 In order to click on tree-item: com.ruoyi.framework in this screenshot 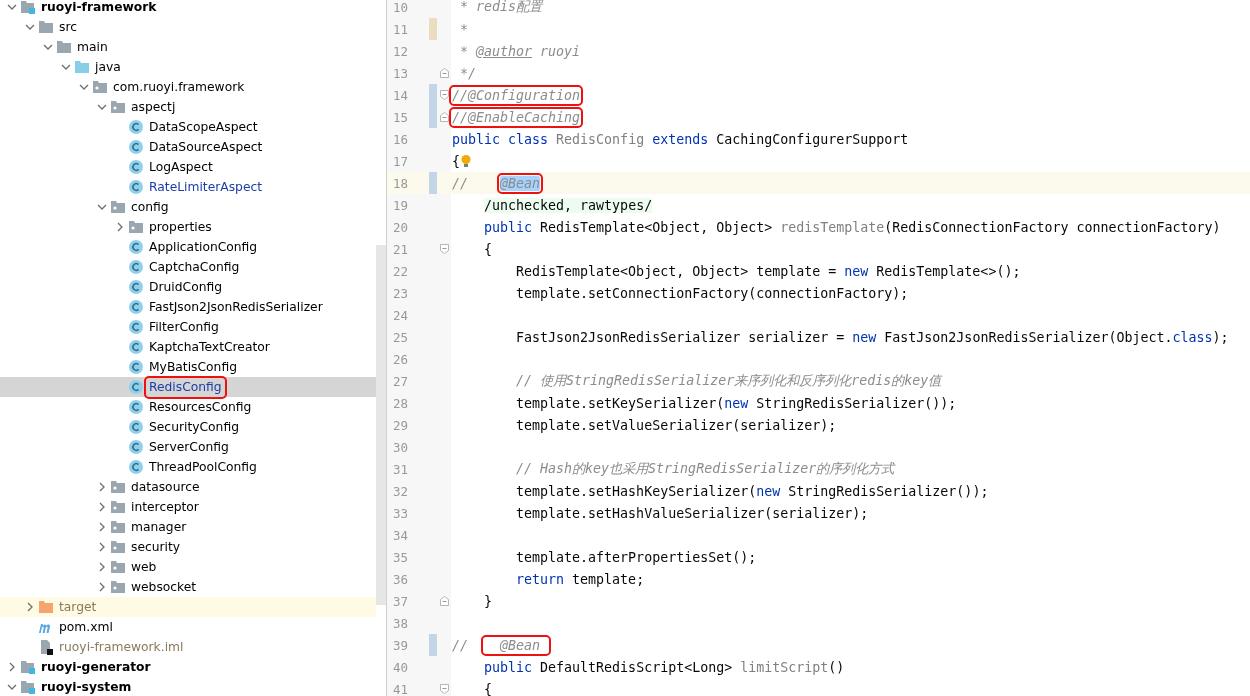, I will do `click(188, 87)`.